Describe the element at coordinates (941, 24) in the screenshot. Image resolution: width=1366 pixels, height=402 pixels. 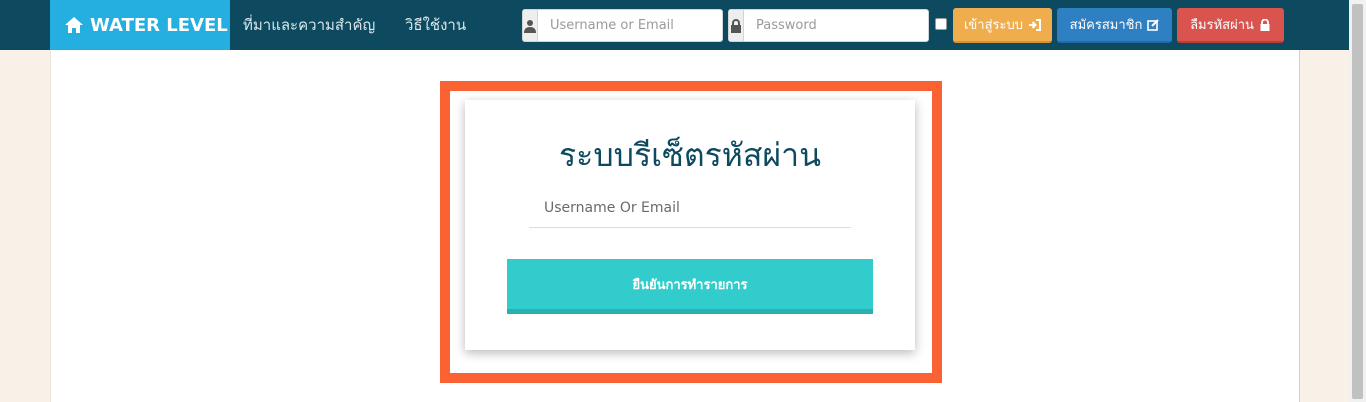
I see `remember-me-checkbox` at that location.